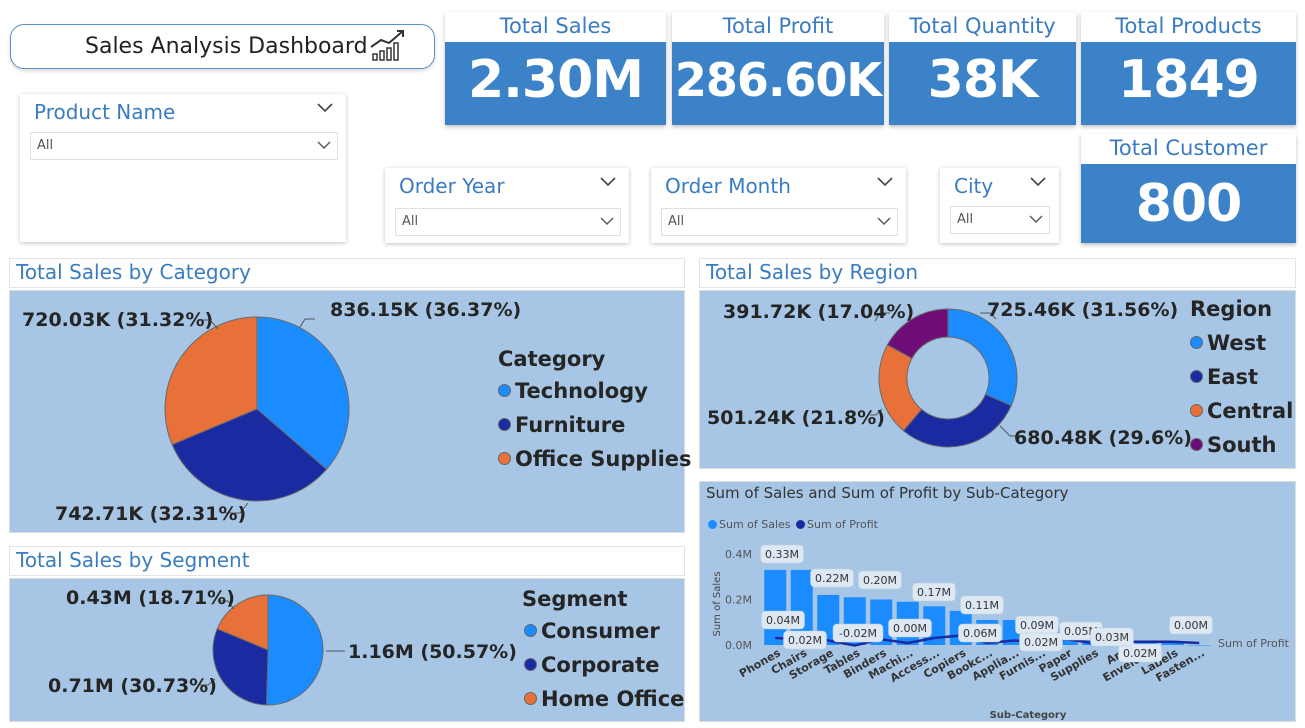  I want to click on product-name-dropdown: All, so click(184, 146).